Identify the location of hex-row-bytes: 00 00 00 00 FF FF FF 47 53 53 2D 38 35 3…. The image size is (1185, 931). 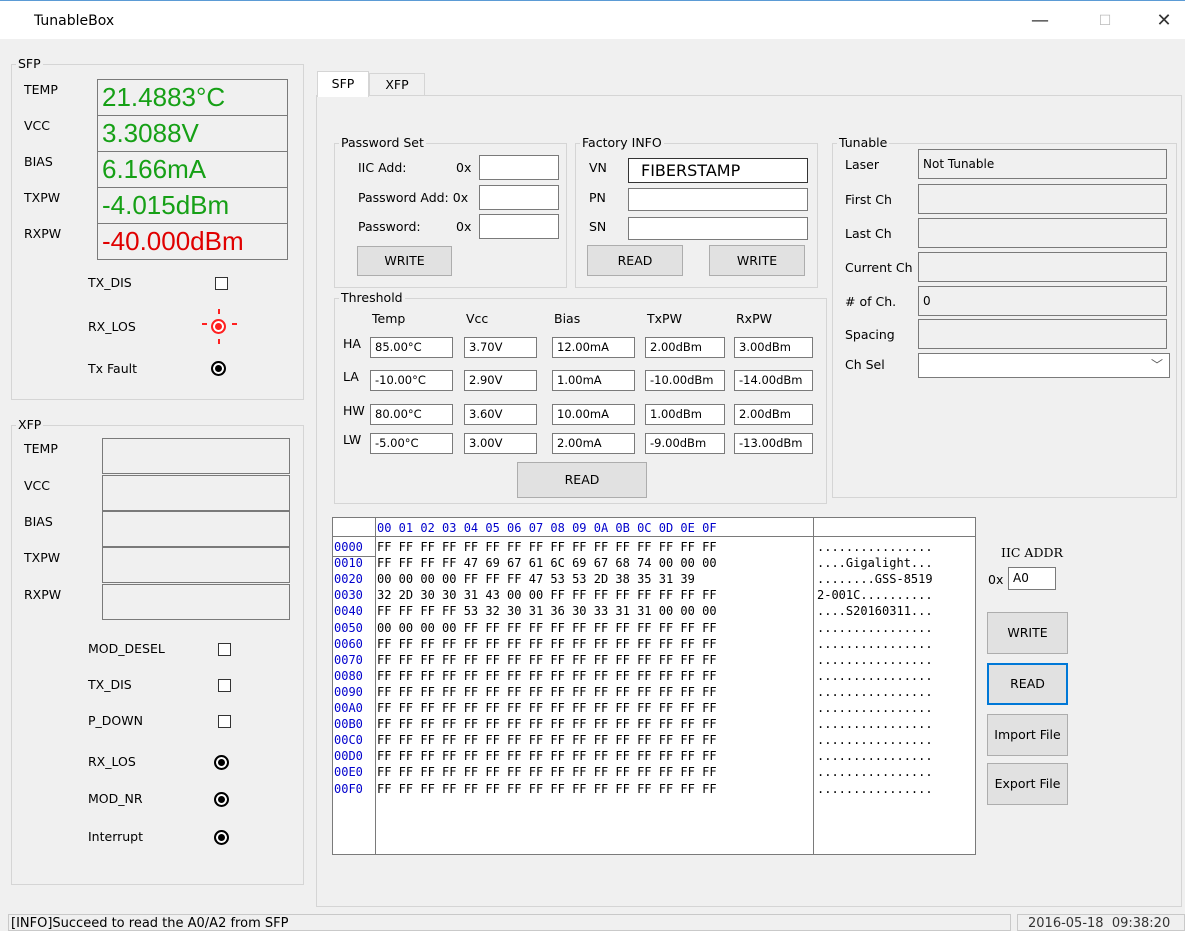
(536, 579).